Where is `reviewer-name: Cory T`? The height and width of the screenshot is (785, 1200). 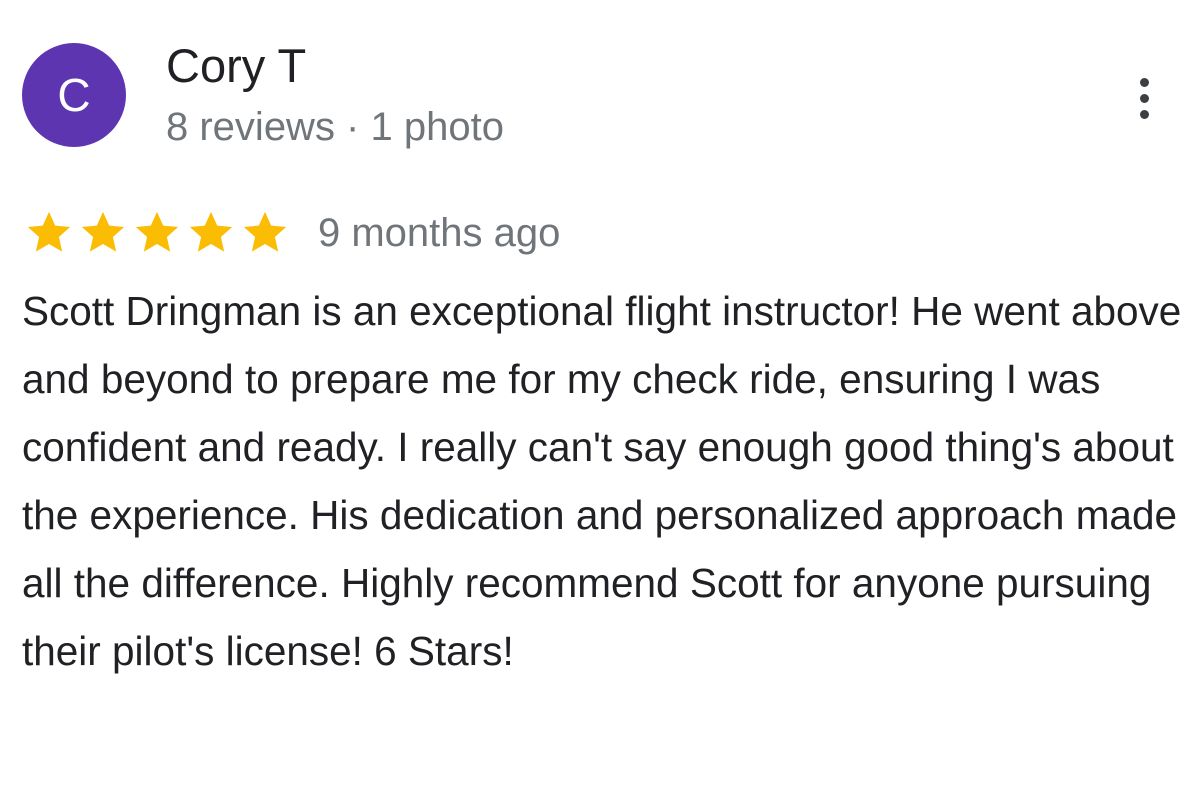
reviewer-name: Cory T is located at coordinates (236, 66).